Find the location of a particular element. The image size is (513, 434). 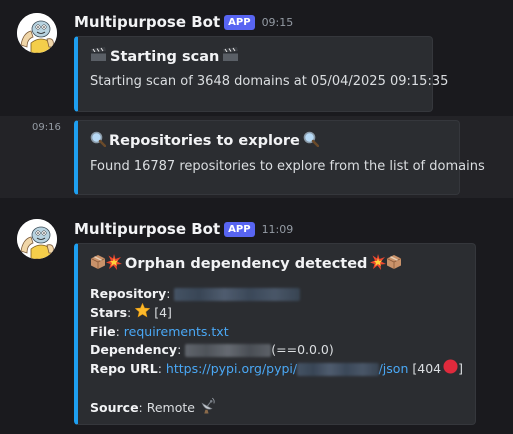

redacted-package-name is located at coordinates (338, 369).